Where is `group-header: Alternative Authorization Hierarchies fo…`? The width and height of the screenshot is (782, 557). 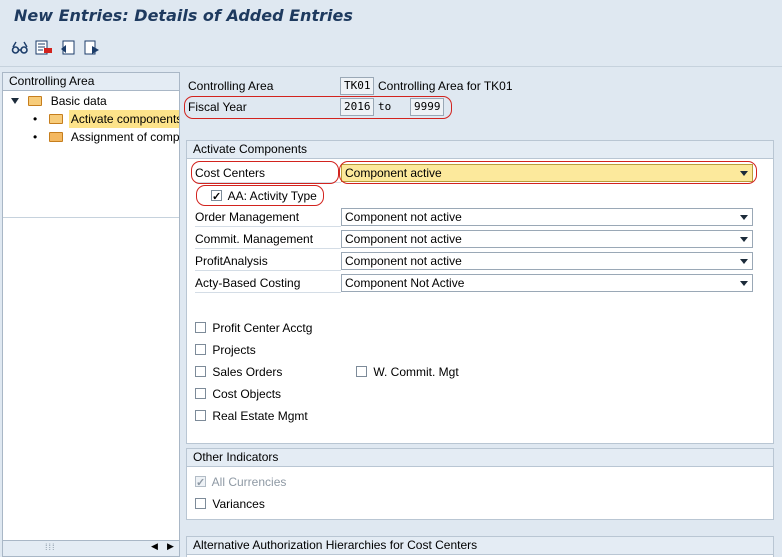
group-header: Alternative Authorization Hierarchies fo… is located at coordinates (480, 546).